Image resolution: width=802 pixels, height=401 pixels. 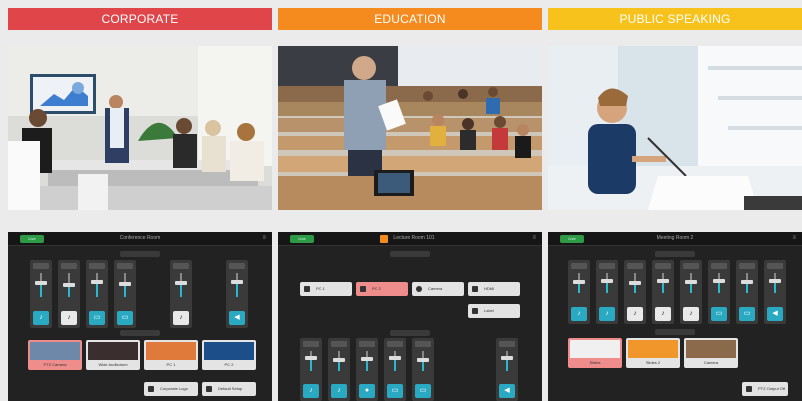 I want to click on panel-topbar: Live Conference Room ≡, so click(x=140, y=239).